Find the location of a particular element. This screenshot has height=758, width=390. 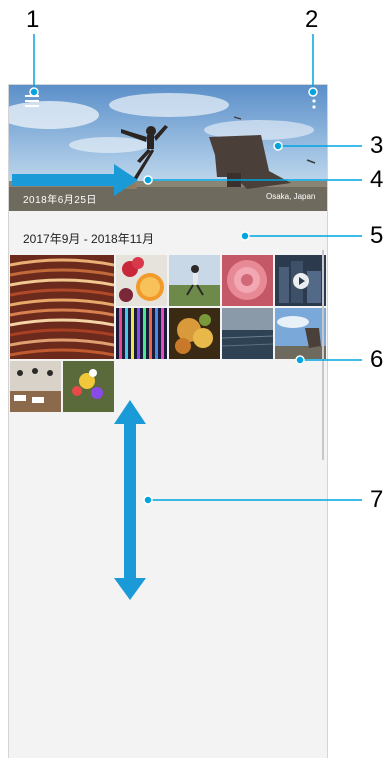

callout-number-2: 2 is located at coordinates (312, 19).